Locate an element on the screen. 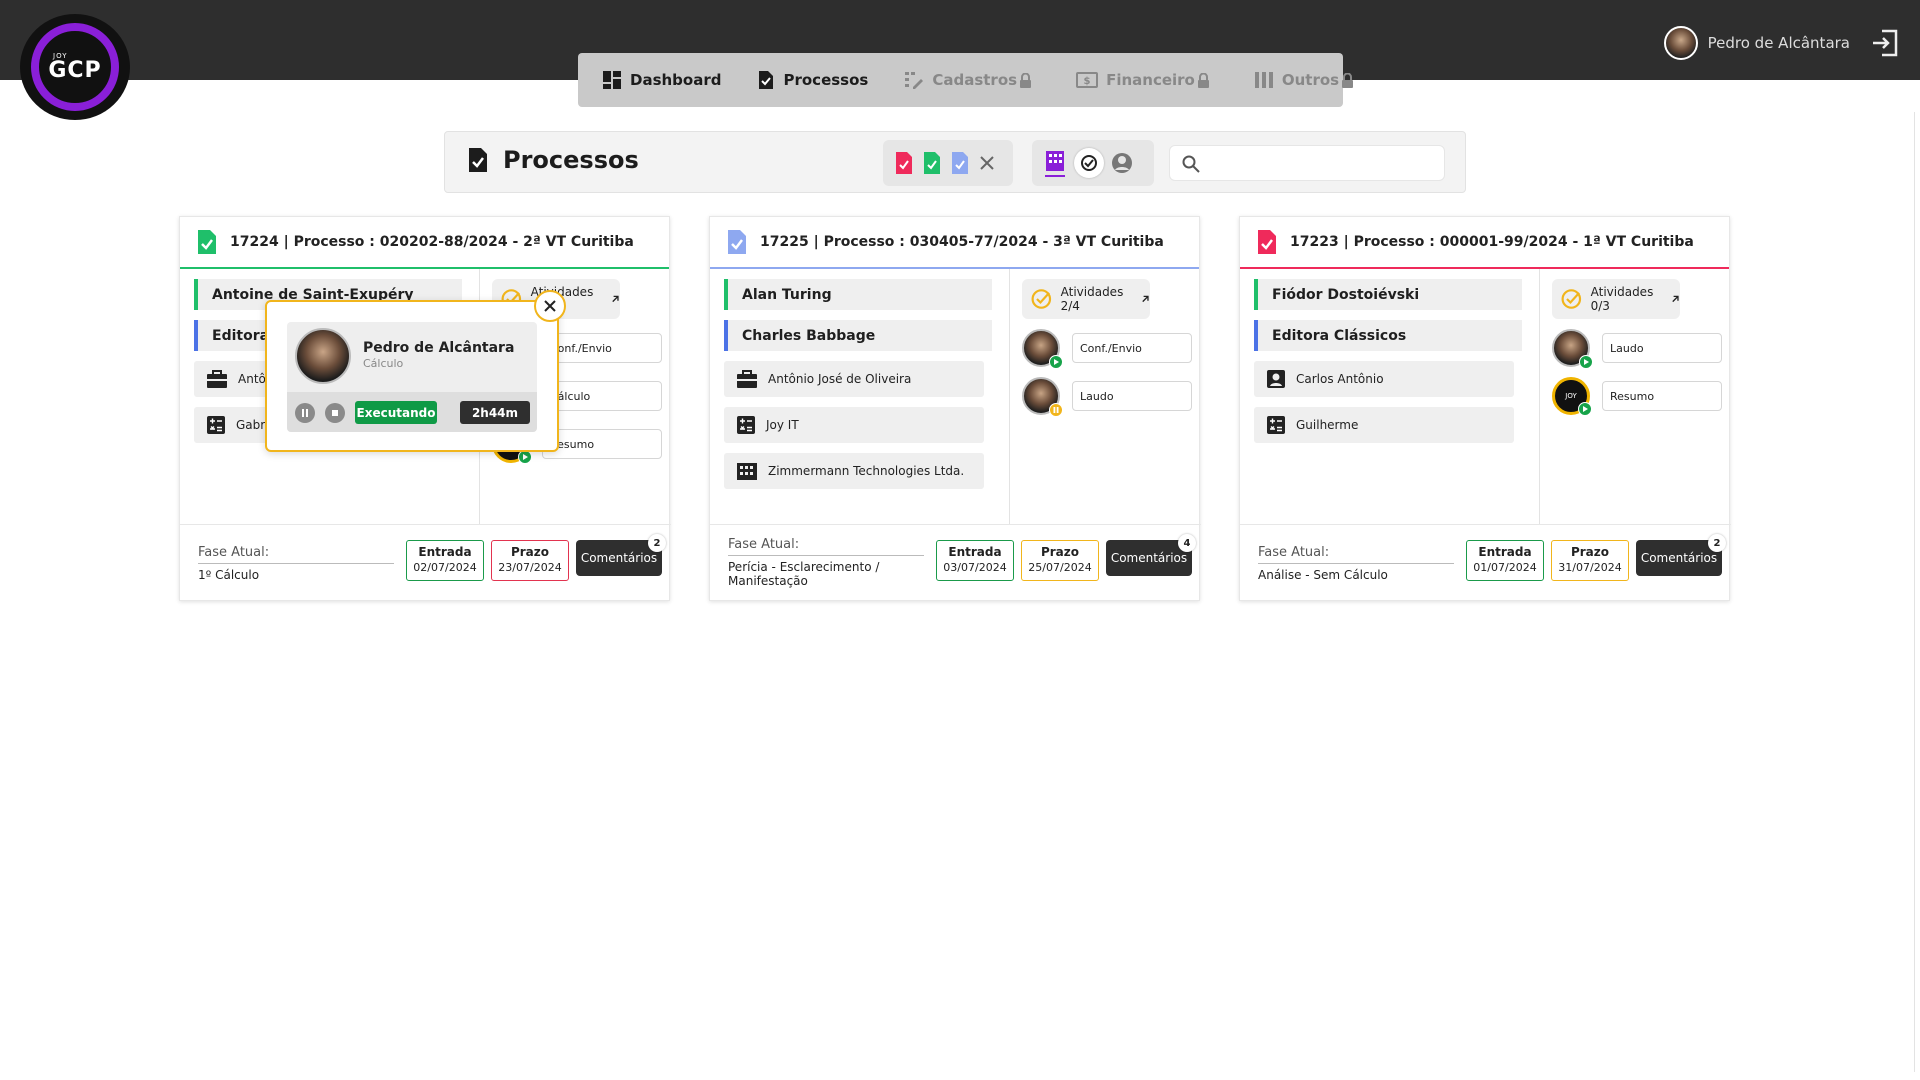 This screenshot has height=1080, width=1920. nav-item-label: Financeiro is located at coordinates (1150, 80).